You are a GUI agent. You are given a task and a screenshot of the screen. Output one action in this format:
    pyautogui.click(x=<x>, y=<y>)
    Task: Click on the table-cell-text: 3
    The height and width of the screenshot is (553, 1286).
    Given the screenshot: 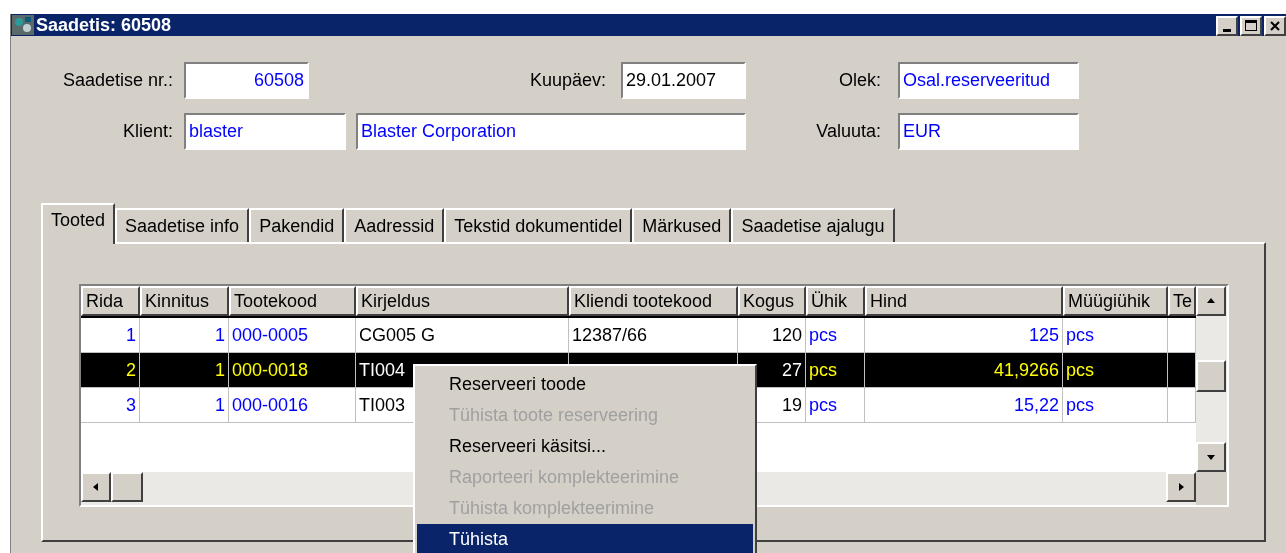 What is the action you would take?
    pyautogui.click(x=131, y=405)
    